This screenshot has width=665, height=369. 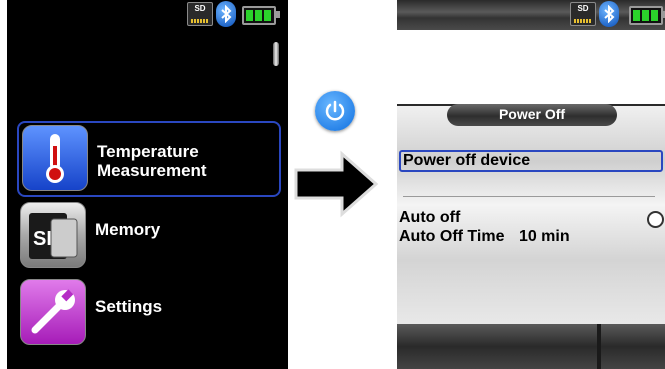 I want to click on scrollbar-thumb, so click(x=276, y=54).